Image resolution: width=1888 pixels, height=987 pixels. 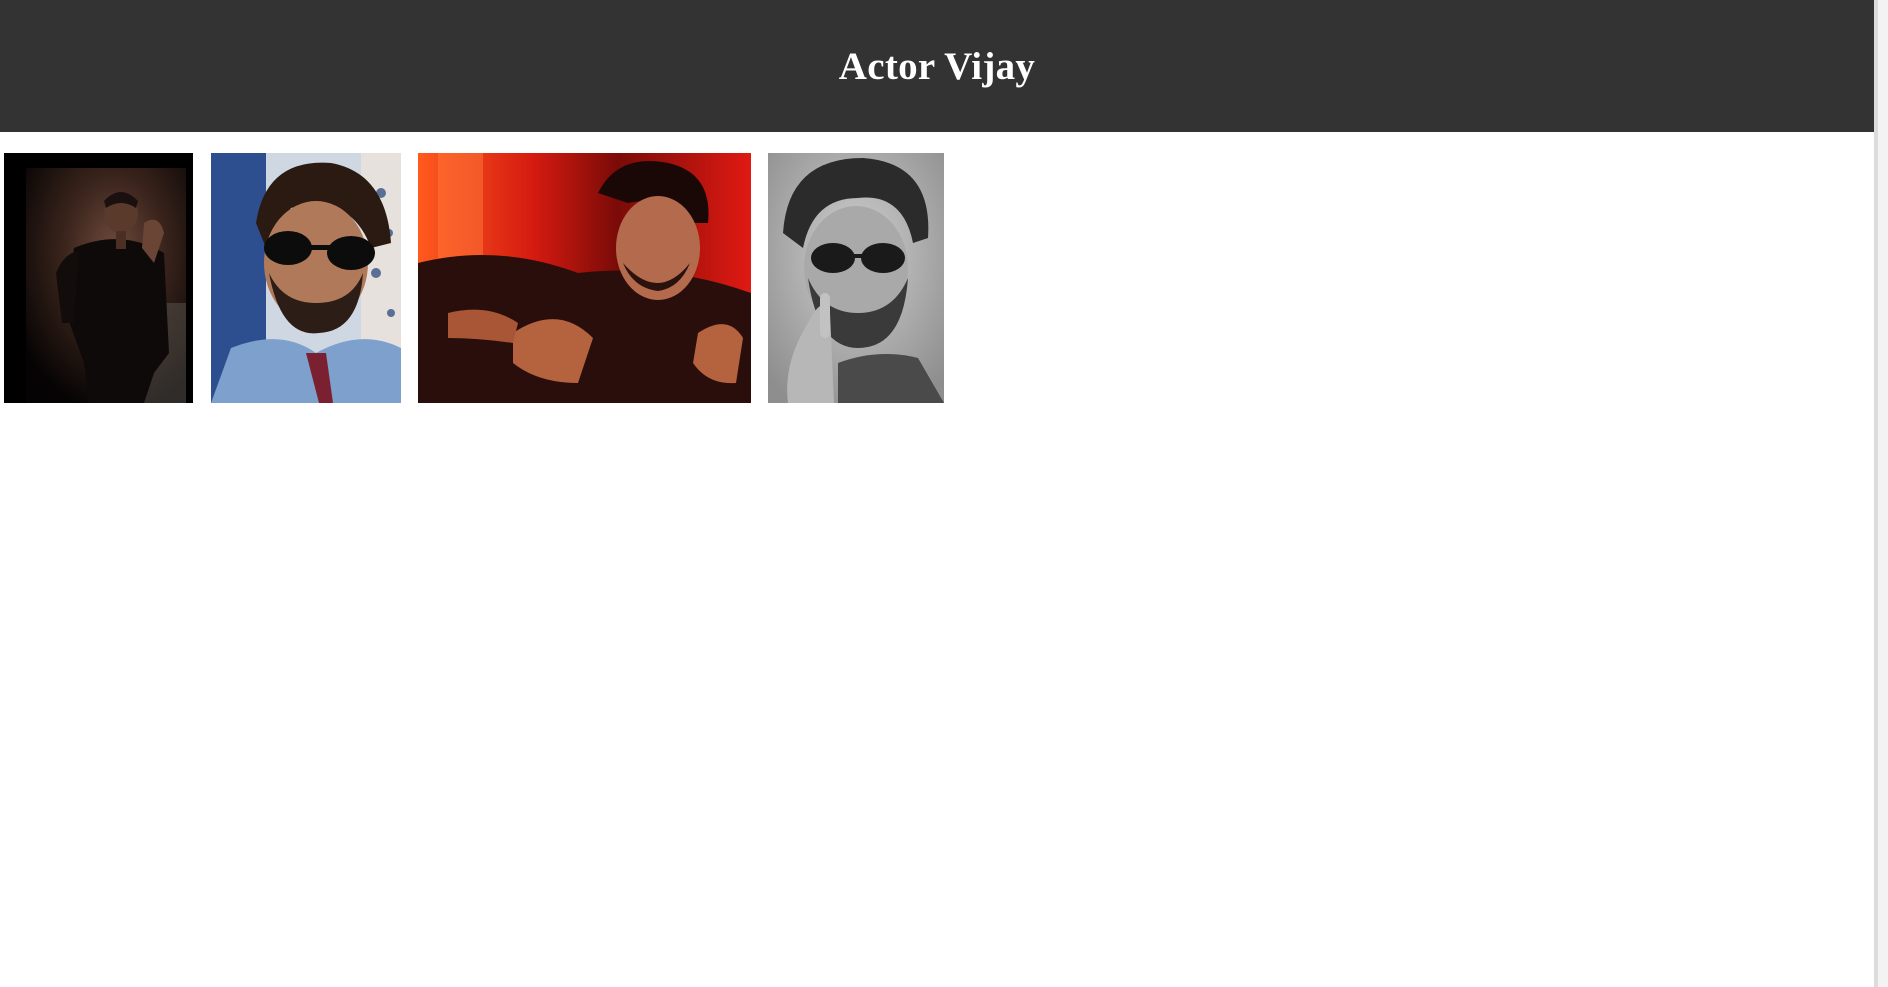 I want to click on vertical-scrollbar, so click(x=1883, y=493).